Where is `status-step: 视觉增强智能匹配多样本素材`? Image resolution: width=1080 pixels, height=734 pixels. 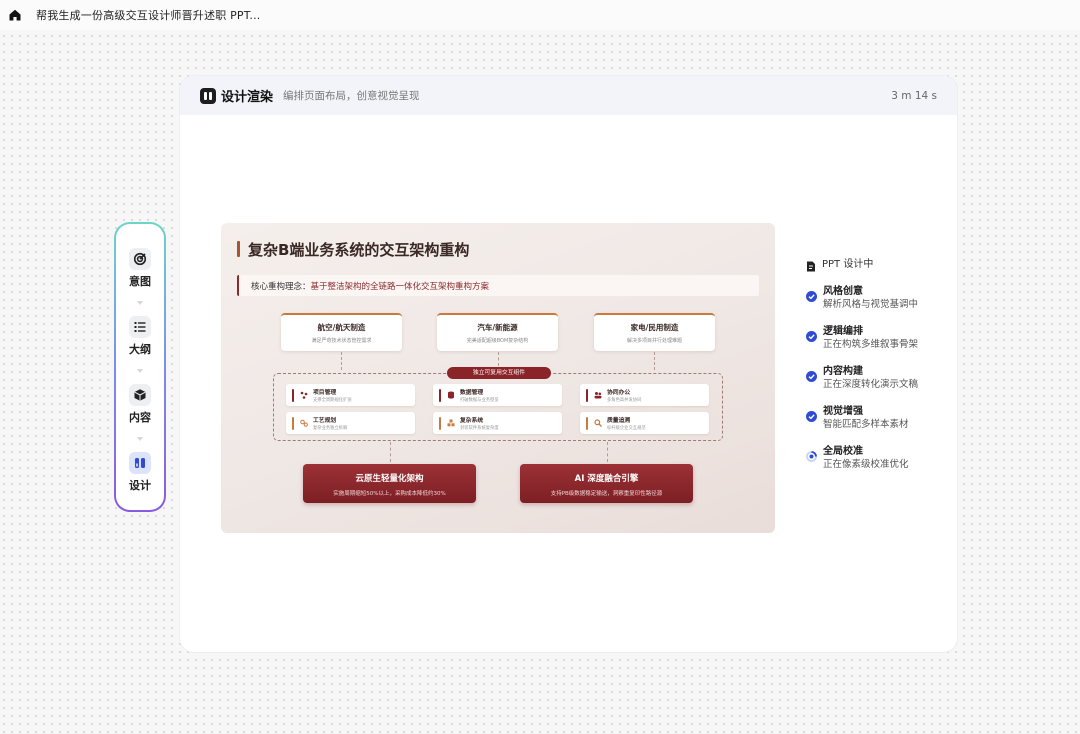 status-step: 视觉增强智能匹配多样本素材 is located at coordinates (876, 418).